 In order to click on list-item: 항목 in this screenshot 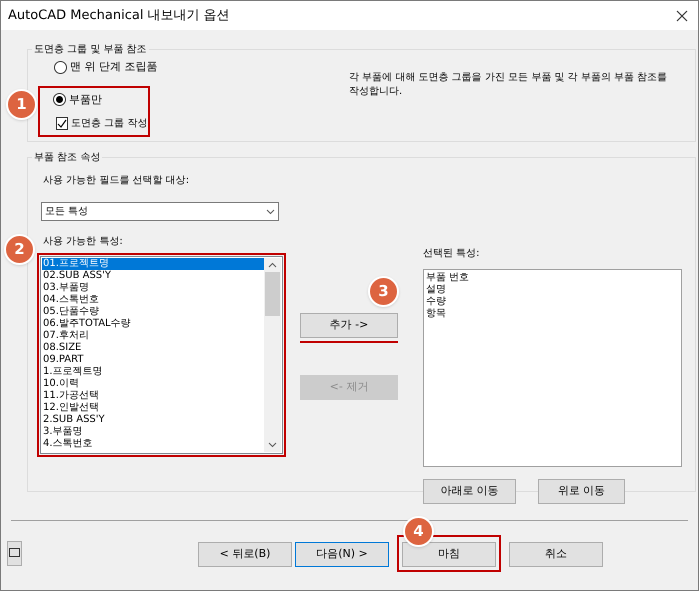, I will do `click(552, 314)`.